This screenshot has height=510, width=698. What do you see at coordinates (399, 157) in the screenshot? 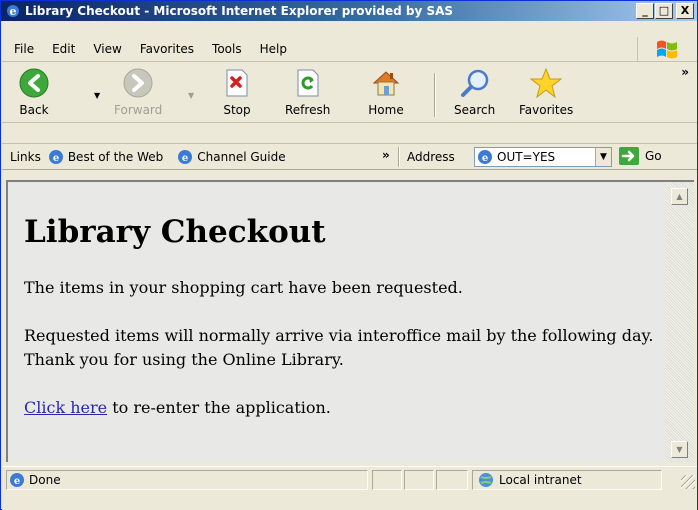
I see `address-separator` at bounding box center [399, 157].